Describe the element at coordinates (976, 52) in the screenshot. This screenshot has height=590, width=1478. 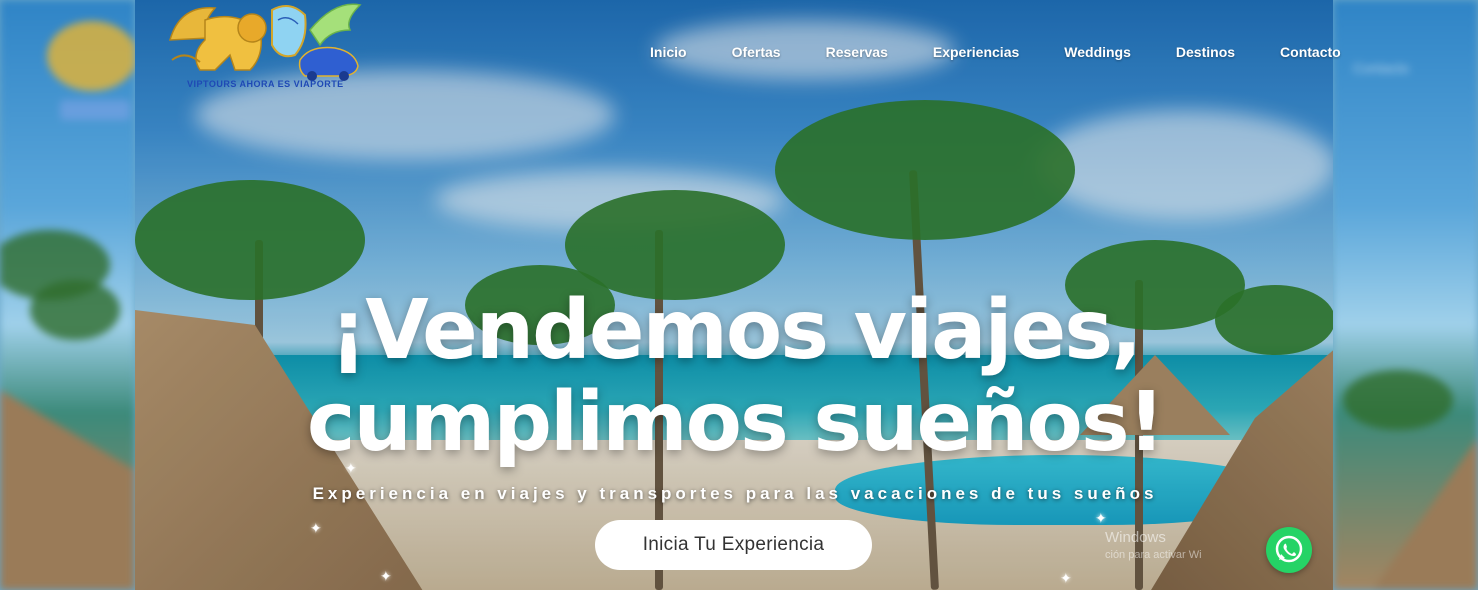
I see `nav-item-experiencias: Experiencias` at that location.